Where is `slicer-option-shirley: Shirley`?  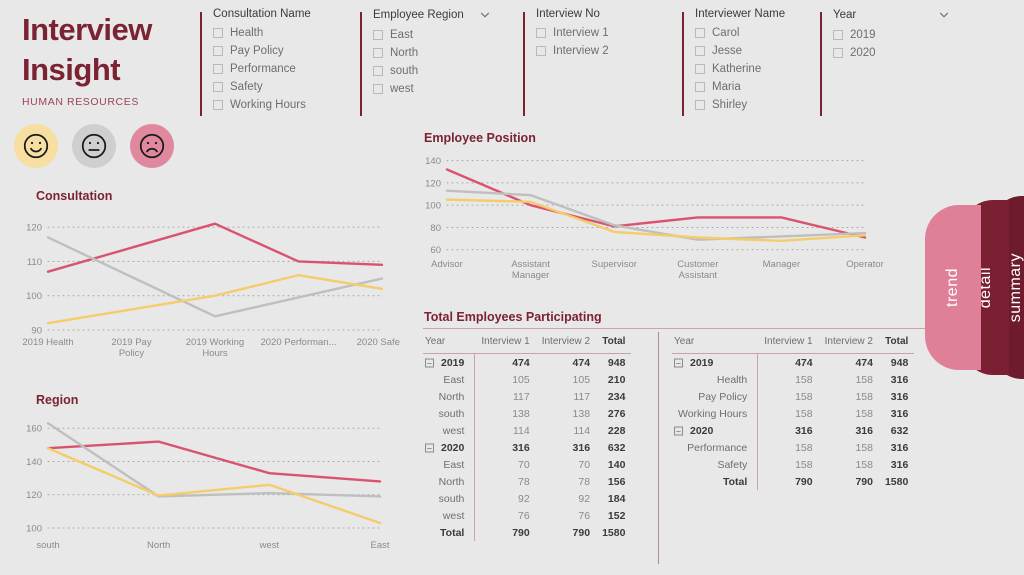 slicer-option-shirley: Shirley is located at coordinates (740, 104).